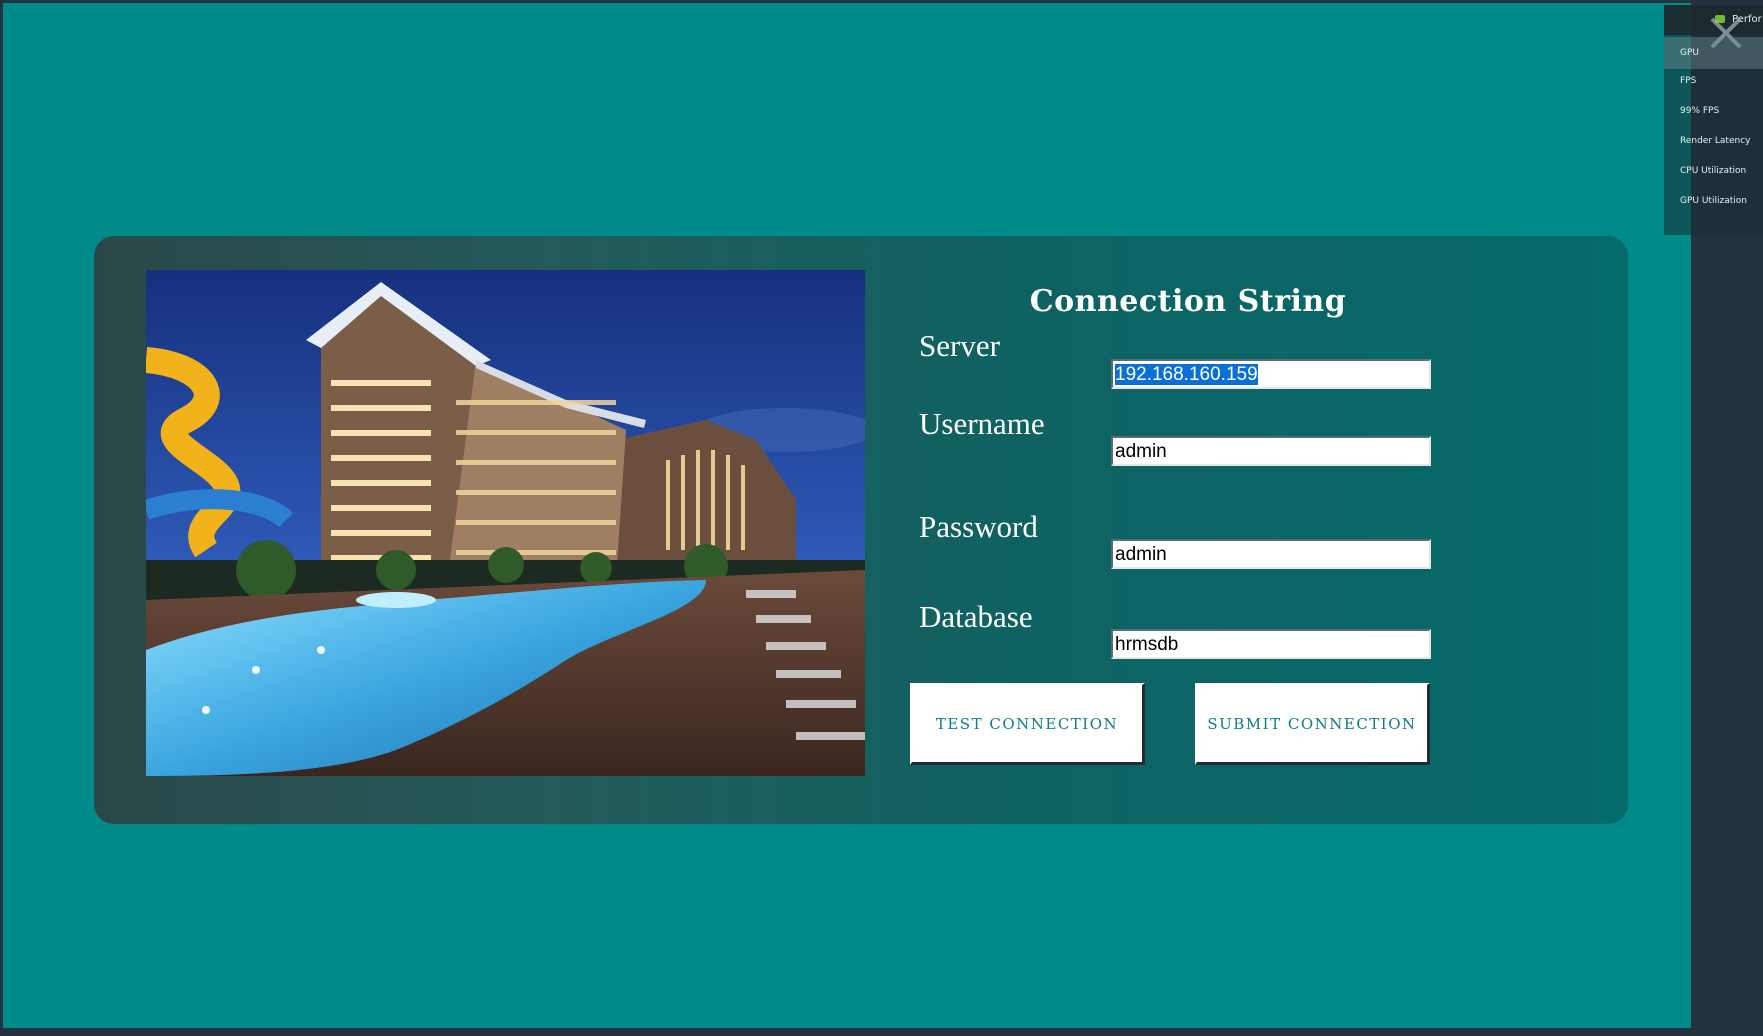 This screenshot has width=1763, height=1036. Describe the element at coordinates (959, 345) in the screenshot. I see `server-label: Server` at that location.